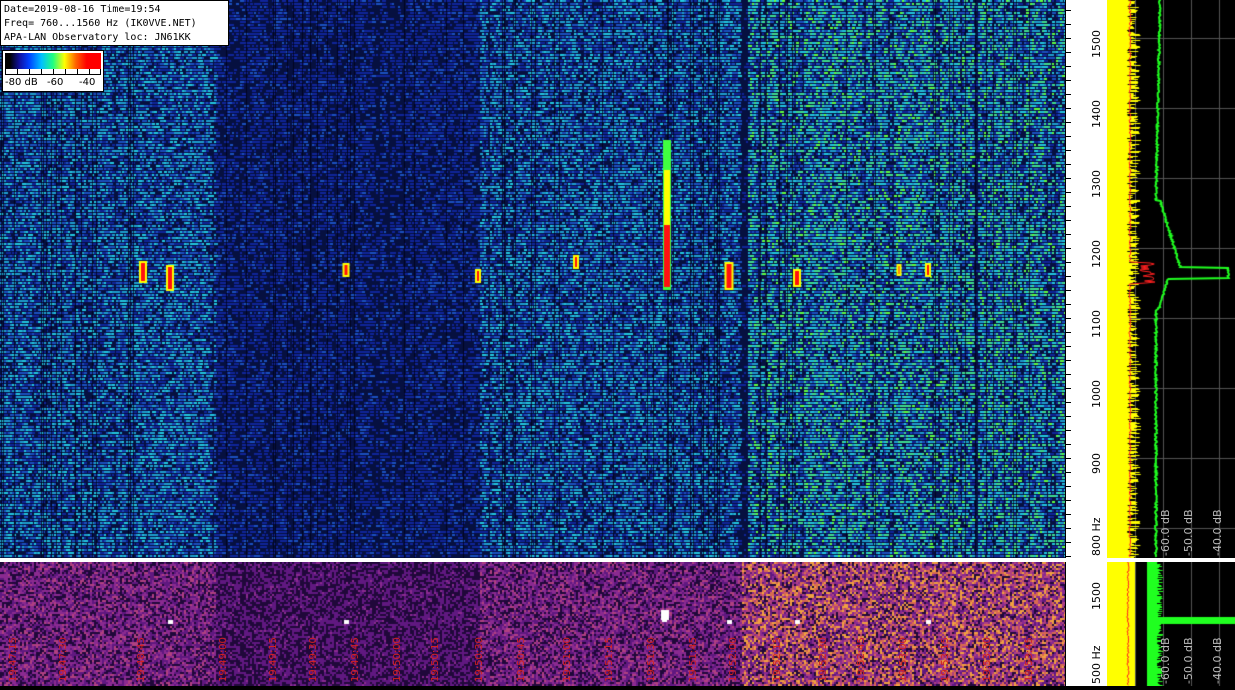 This screenshot has width=1235, height=690. I want to click on history-db-label: -50.0 dB, so click(1188, 661).